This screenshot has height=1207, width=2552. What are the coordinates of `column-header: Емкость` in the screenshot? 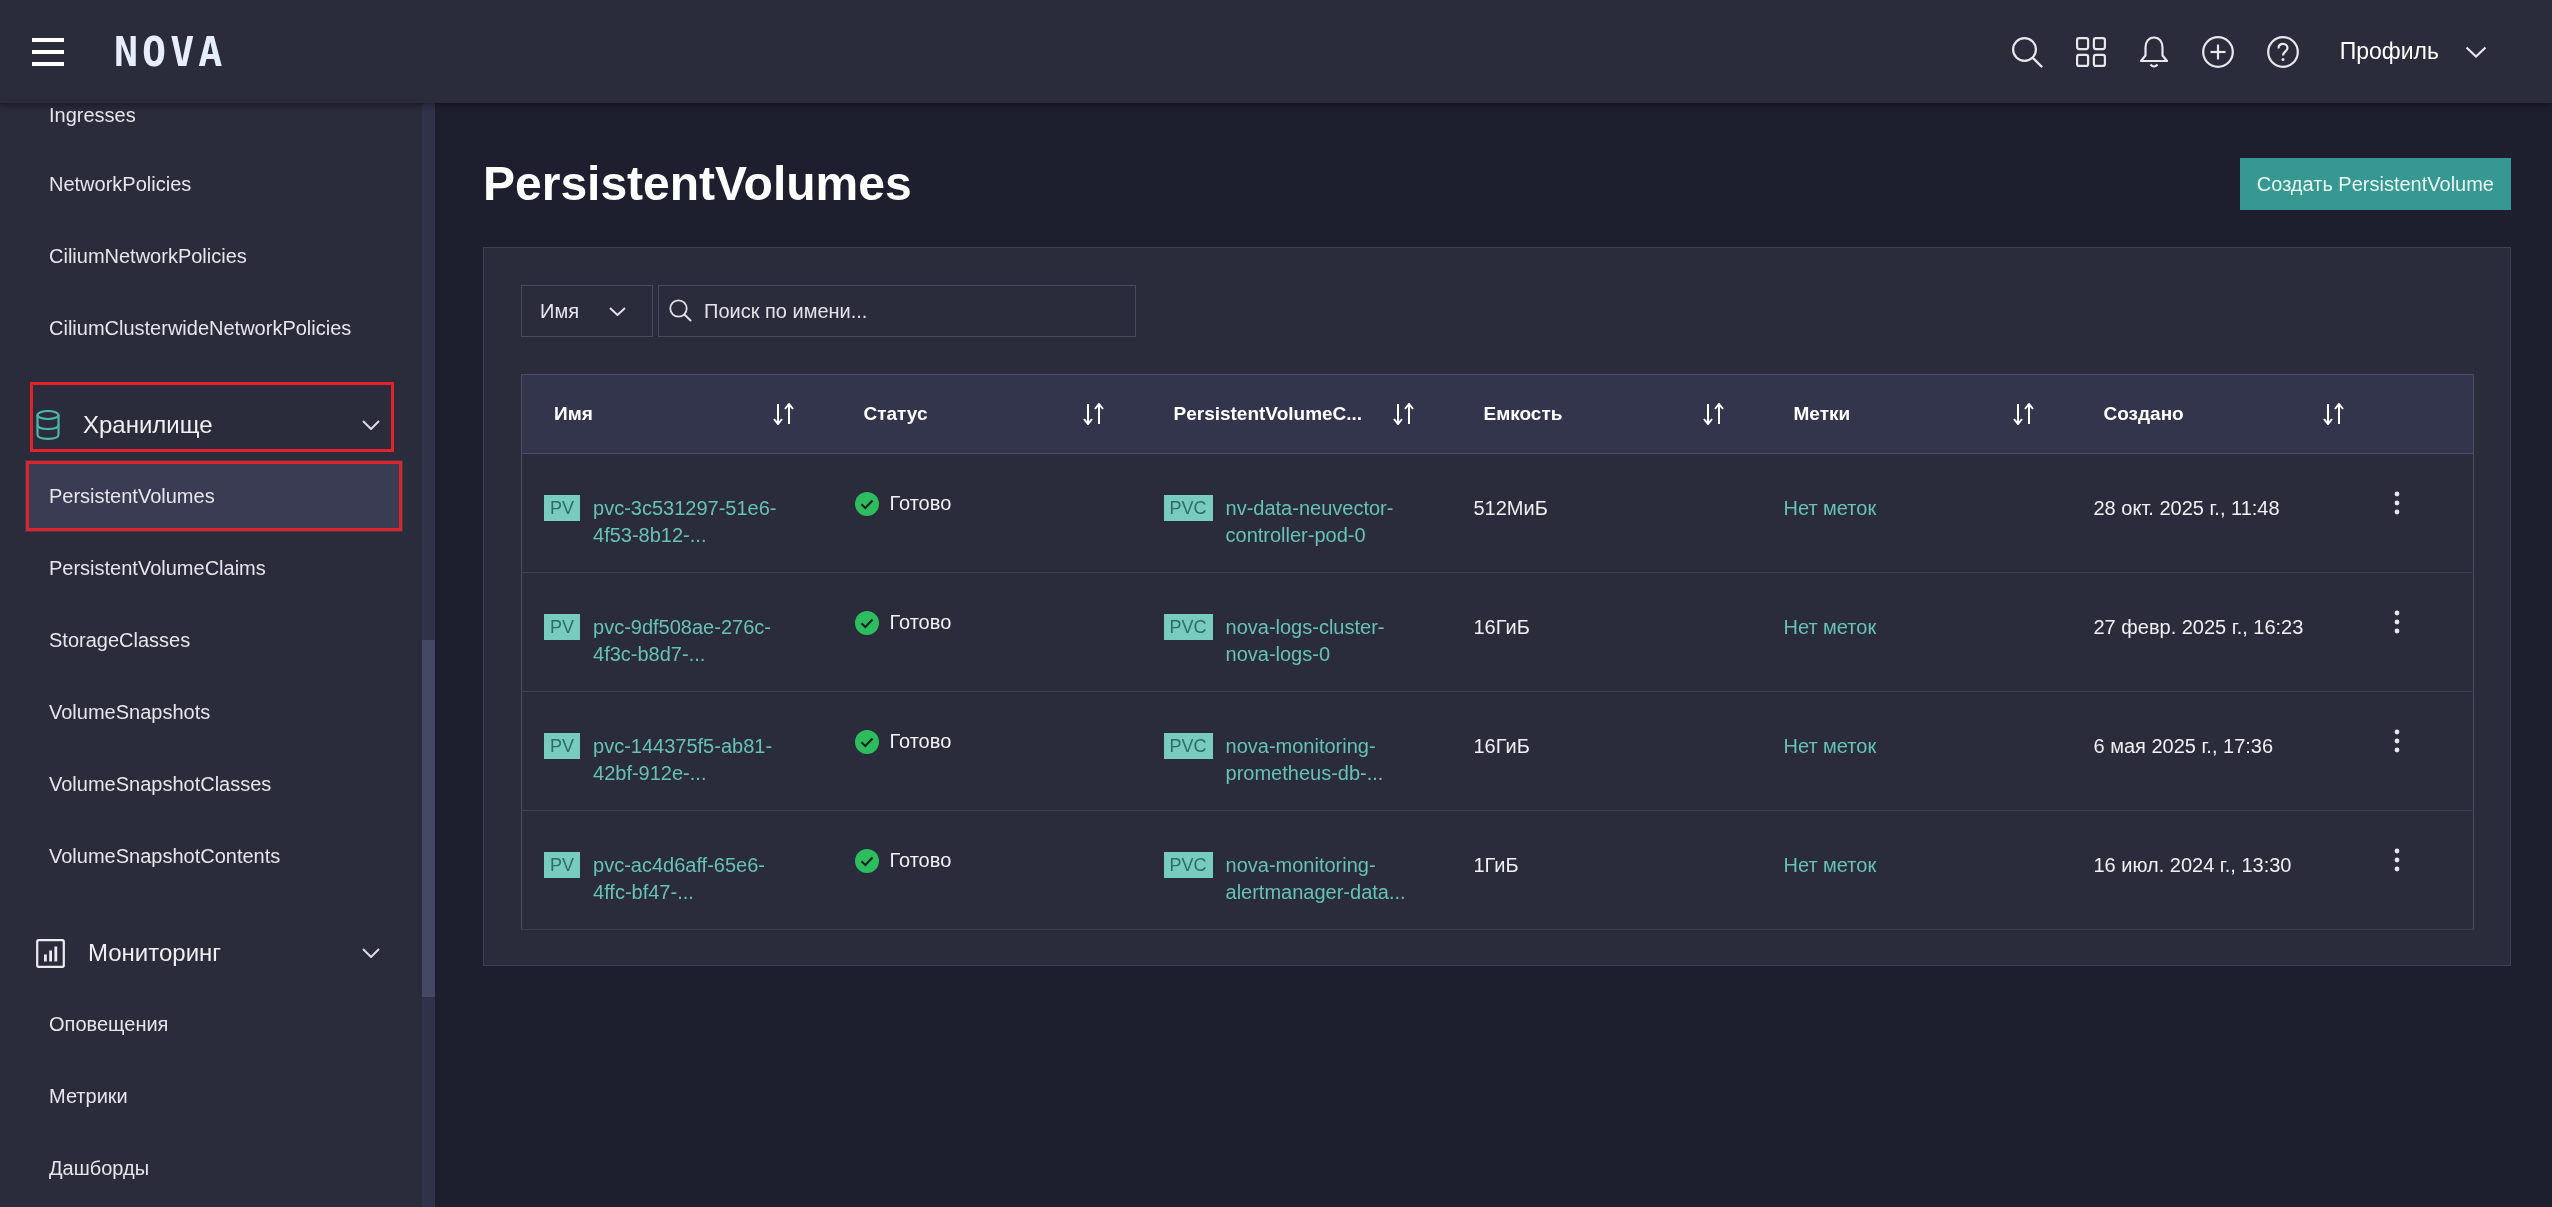 It's located at (1603, 414).